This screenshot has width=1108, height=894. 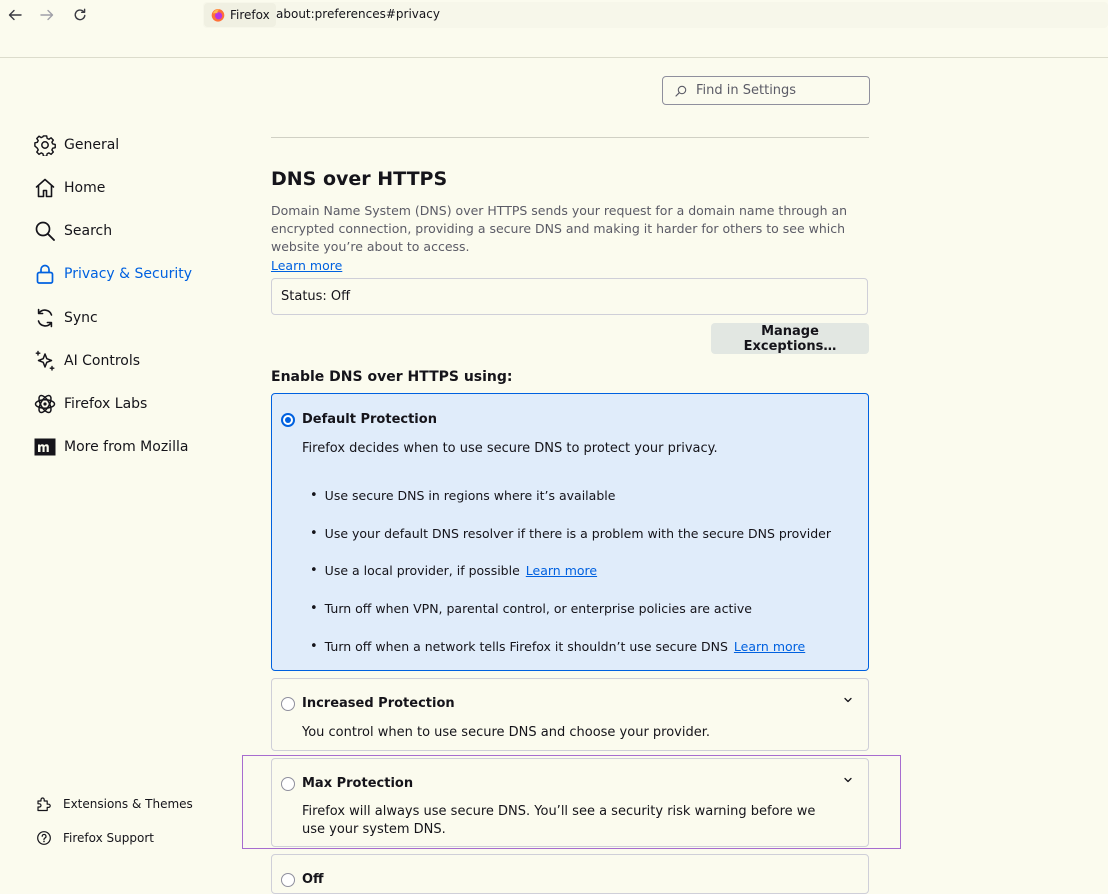 I want to click on sidebar-item-more-from-mozilla: More from Mozilla, so click(x=111, y=447).